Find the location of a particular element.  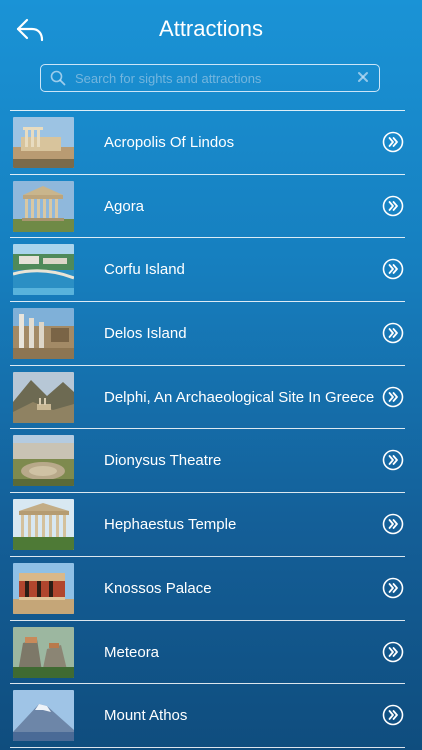

attraction-name: Acropolis Of Lindos is located at coordinates (169, 142).